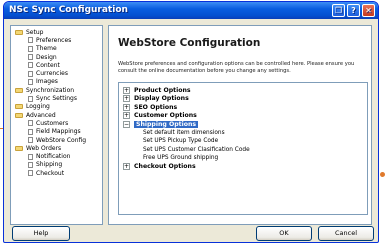 The image size is (387, 246). What do you see at coordinates (56, 140) in the screenshot?
I see `tree-item-webstore-config: WebStore Config` at bounding box center [56, 140].